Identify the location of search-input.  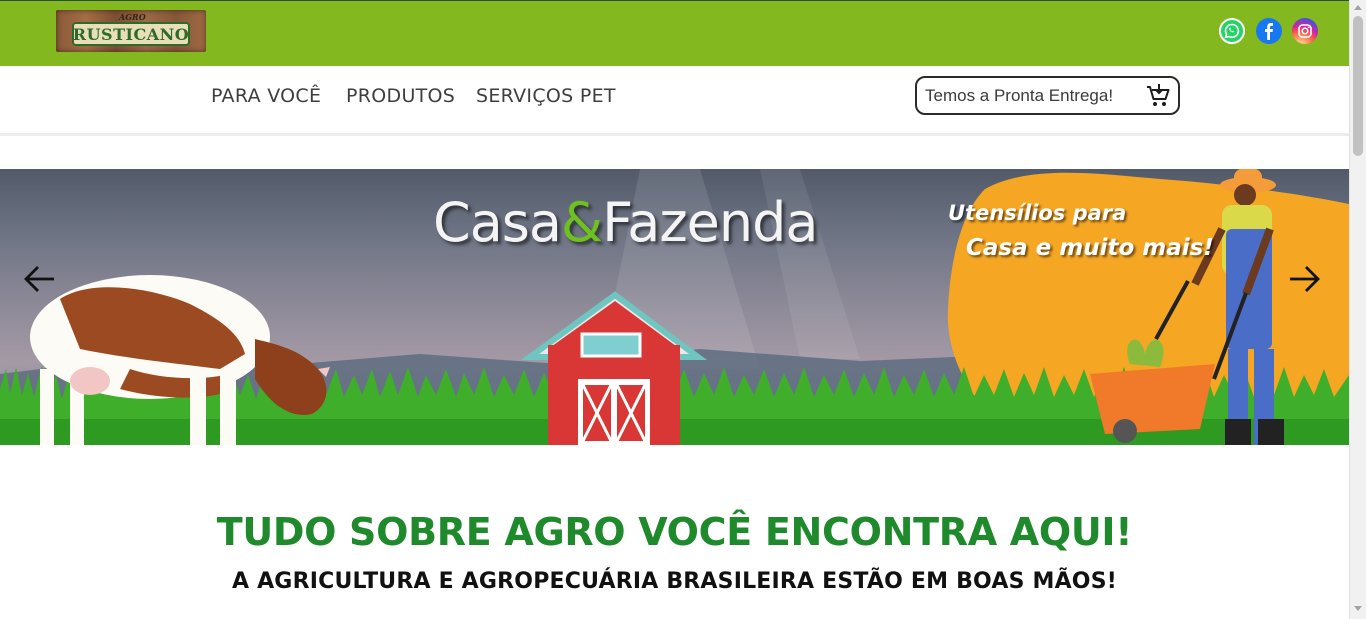
(1030, 95).